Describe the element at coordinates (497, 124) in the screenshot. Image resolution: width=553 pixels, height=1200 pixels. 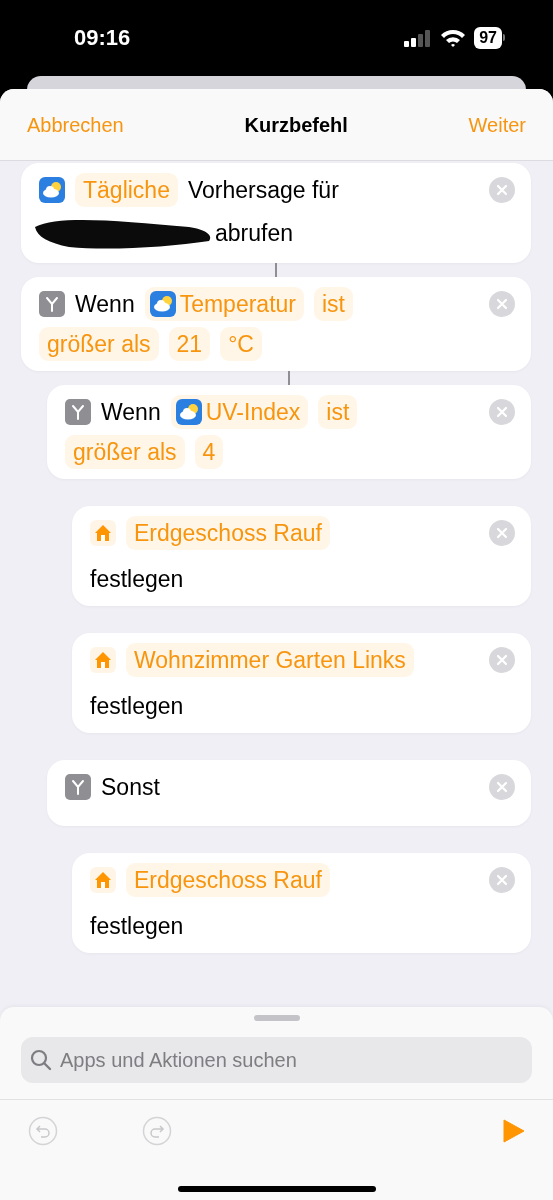
I see `next-button: Weiter` at that location.